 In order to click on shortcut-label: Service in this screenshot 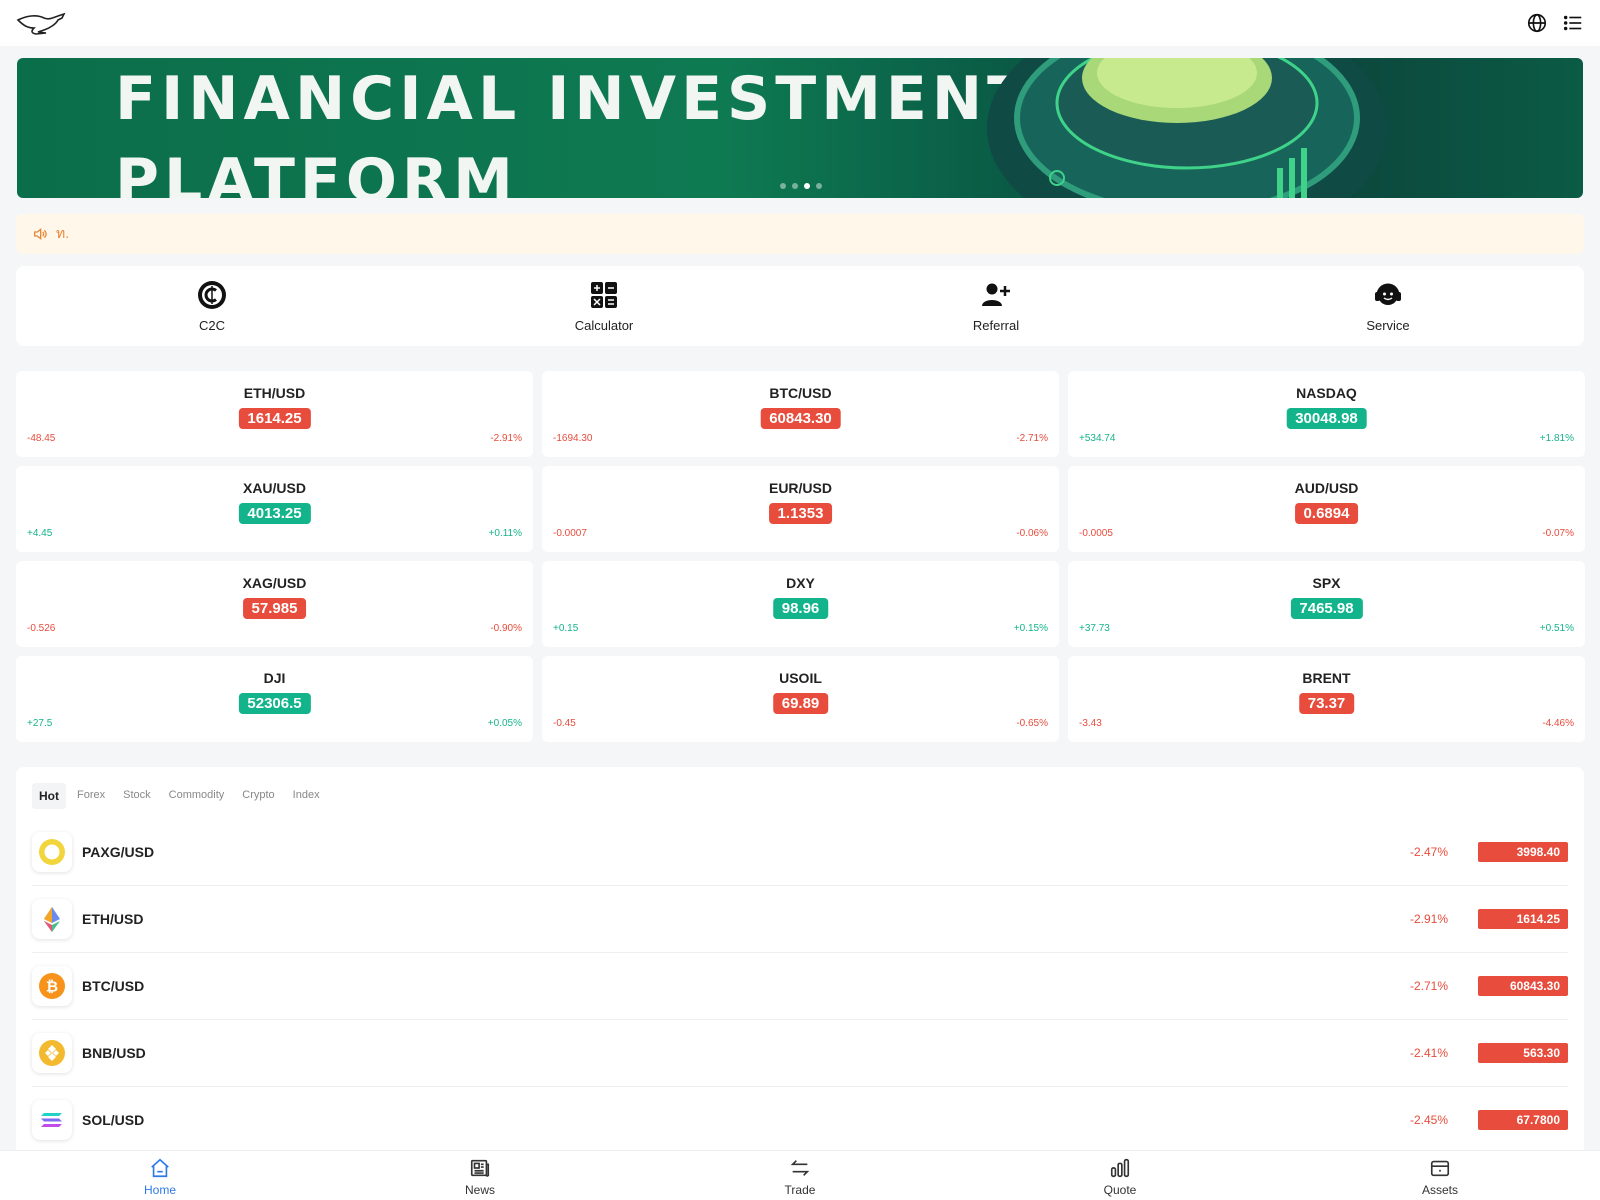, I will do `click(1388, 325)`.